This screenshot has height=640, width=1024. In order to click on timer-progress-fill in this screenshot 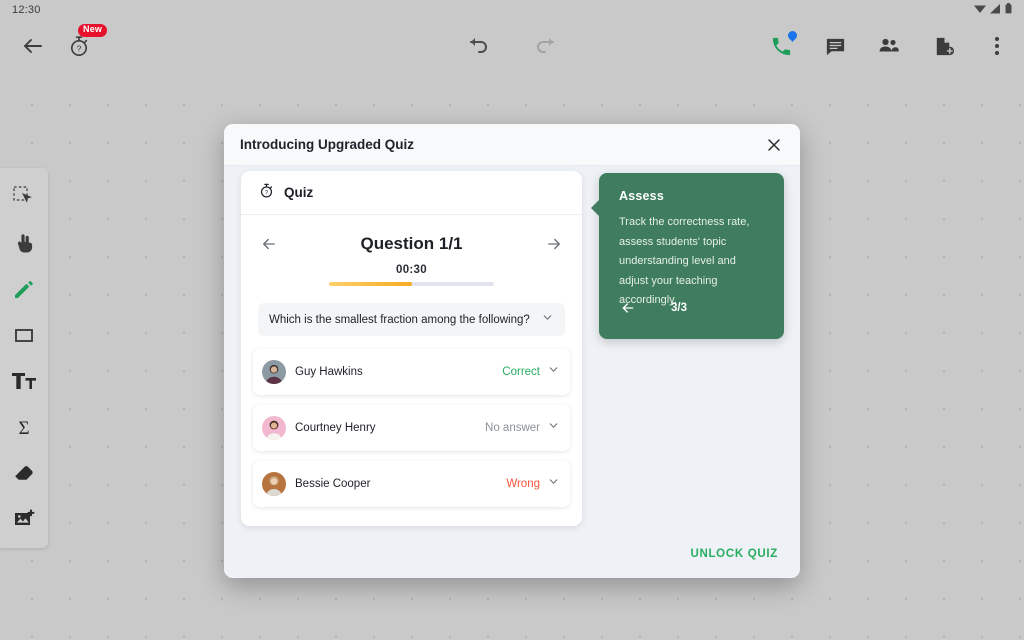, I will do `click(370, 284)`.